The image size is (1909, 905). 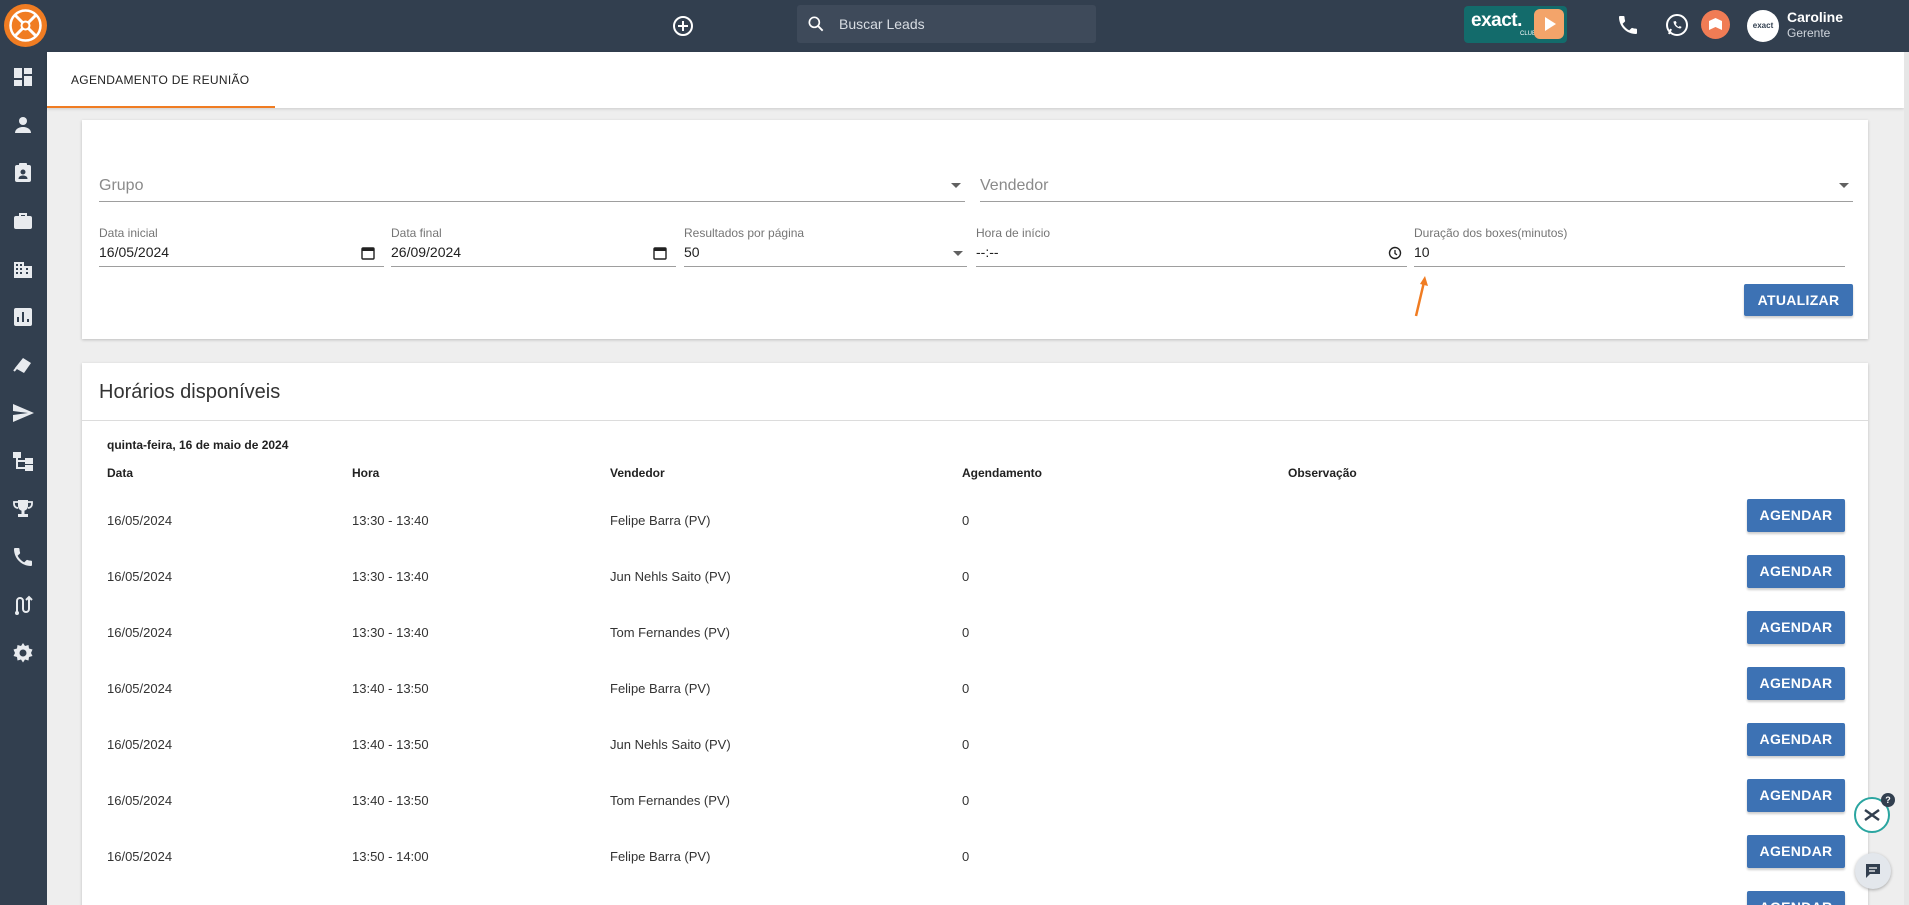 What do you see at coordinates (987, 252) in the screenshot?
I see `hora-inicio-value: --:--` at bounding box center [987, 252].